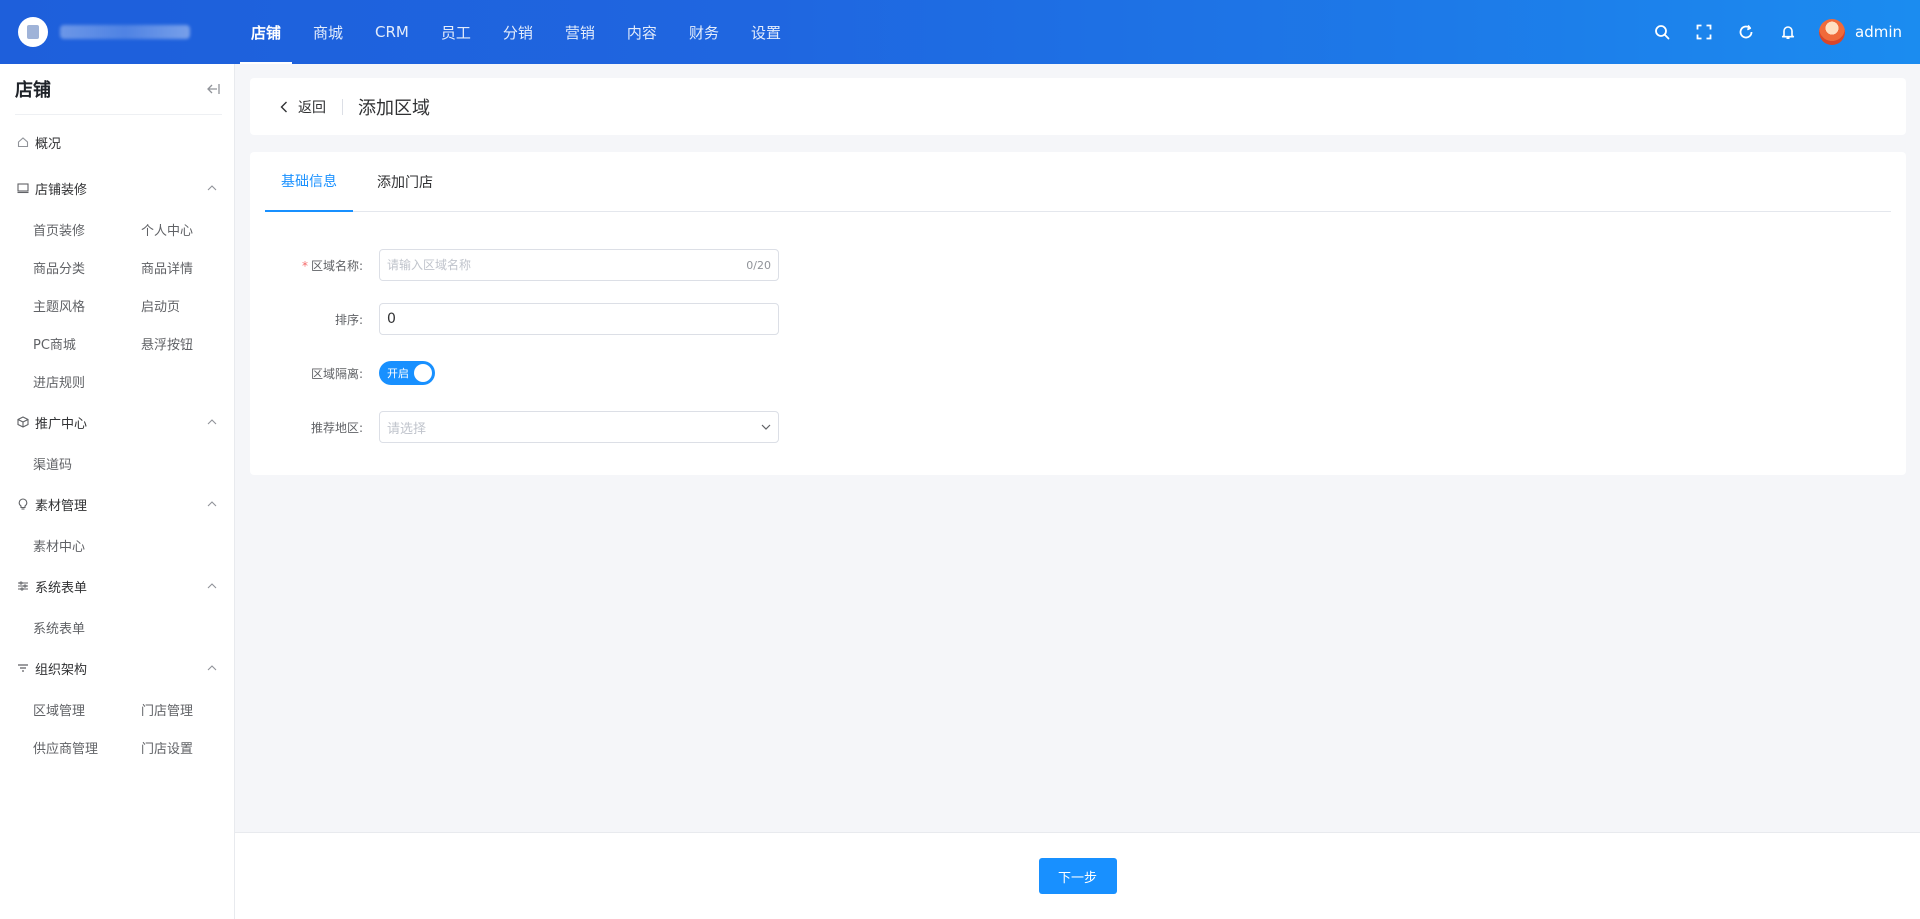  I want to click on sidebar-group-head-forms: 系统表单, so click(117, 586).